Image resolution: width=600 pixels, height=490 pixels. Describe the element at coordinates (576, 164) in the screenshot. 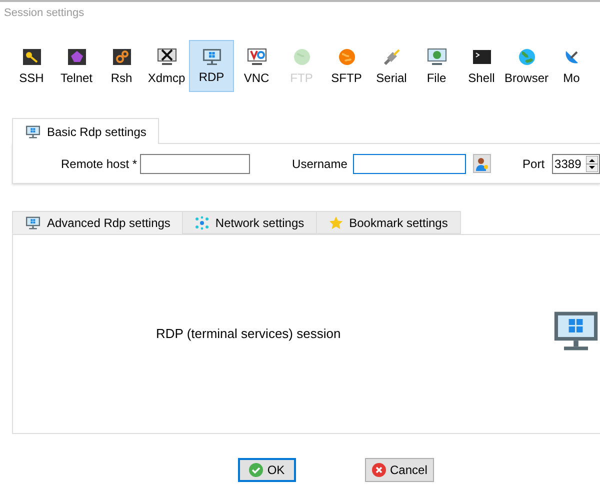

I see `port-spinner: 3389` at that location.